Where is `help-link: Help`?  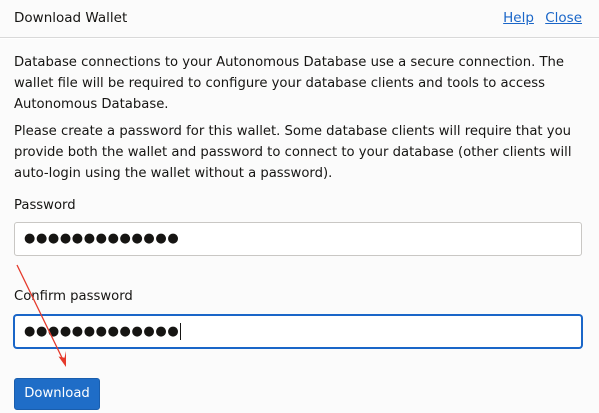 help-link: Help is located at coordinates (518, 18).